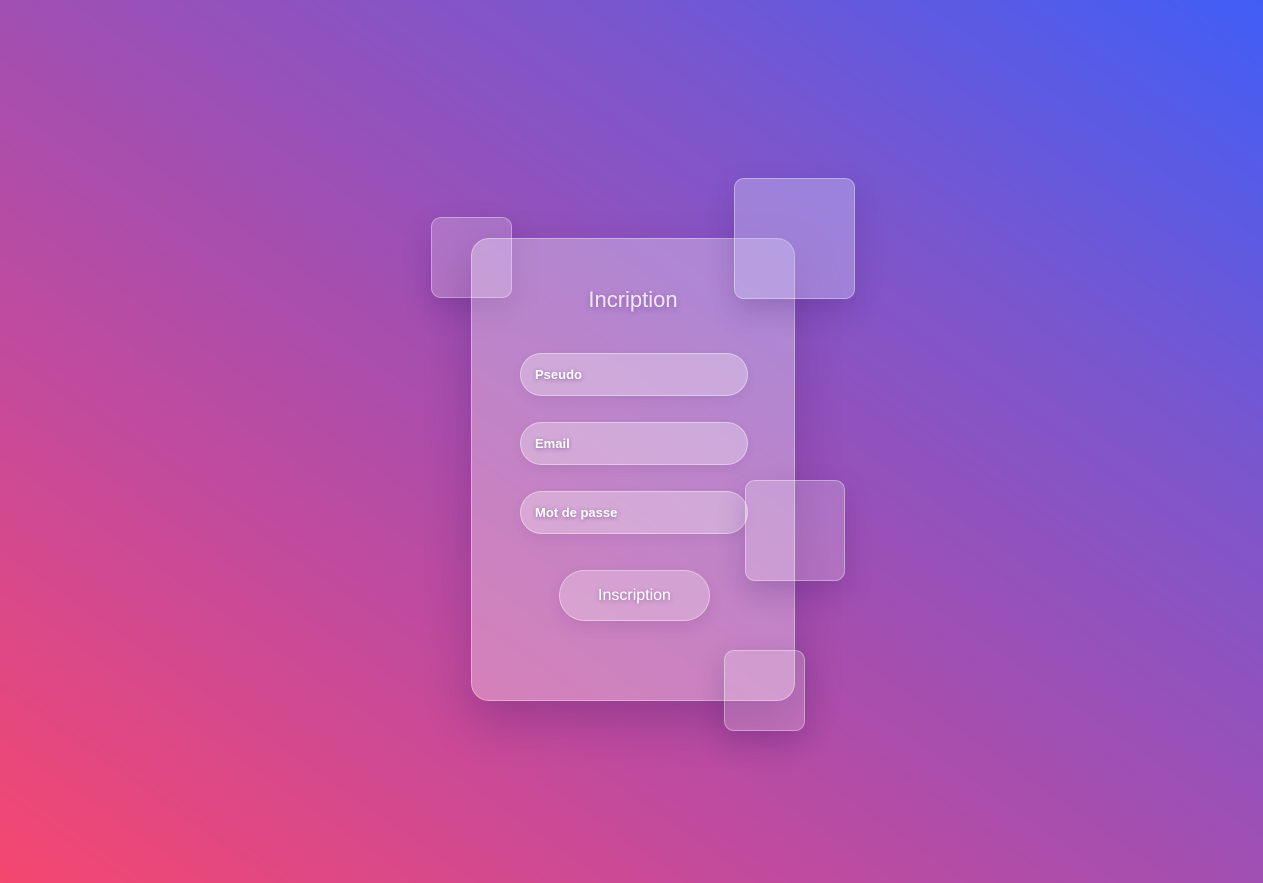  What do you see at coordinates (795, 530) in the screenshot?
I see `decorative-square-middle-right` at bounding box center [795, 530].